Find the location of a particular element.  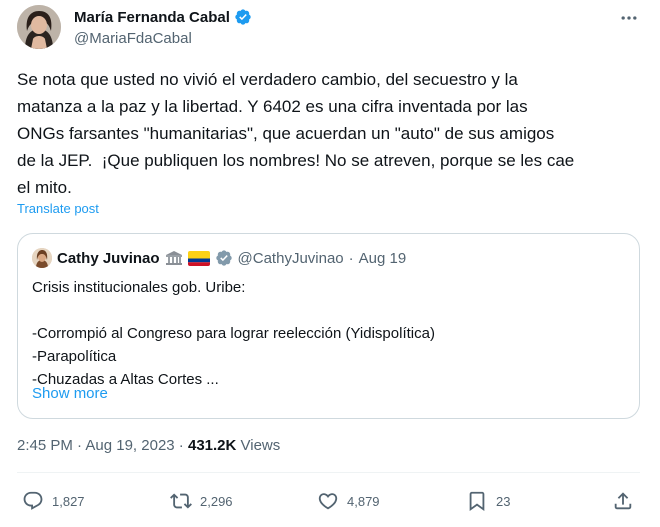

like-button: 4,879 is located at coordinates (348, 501).